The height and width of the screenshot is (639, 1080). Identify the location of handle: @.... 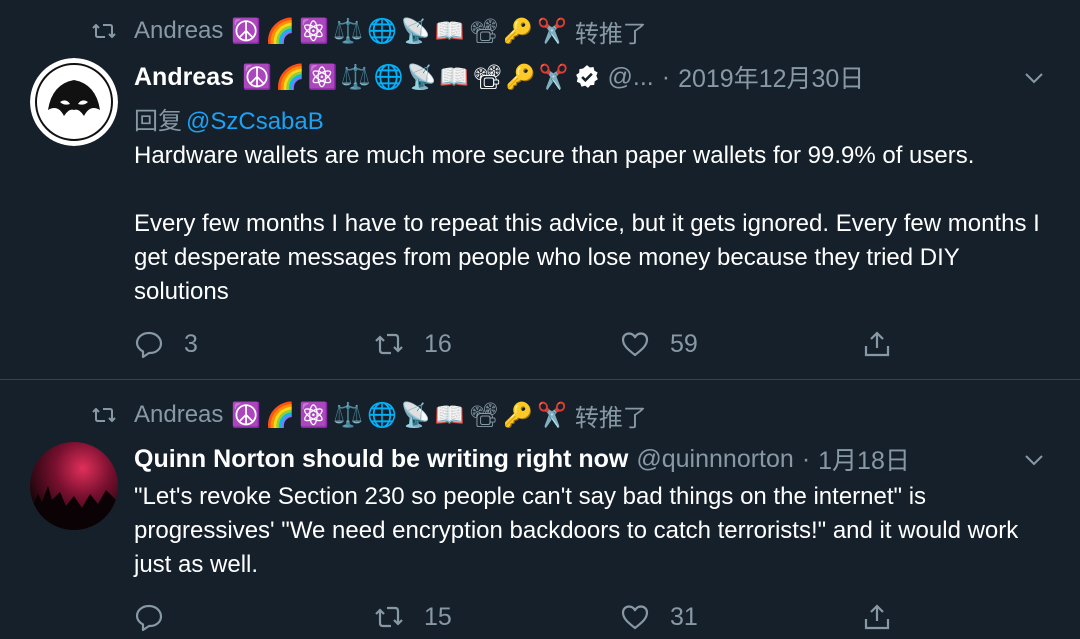
(631, 77).